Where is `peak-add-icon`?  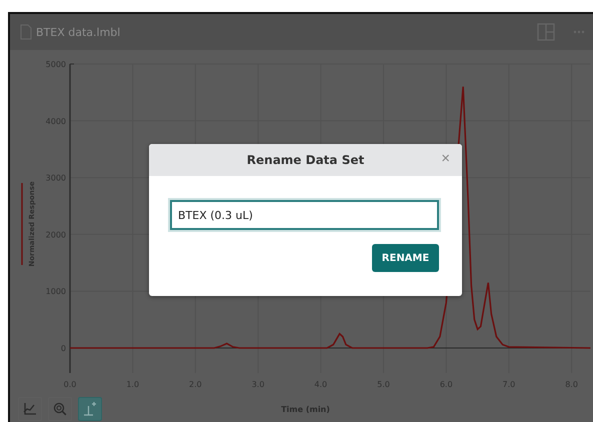
peak-add-icon is located at coordinates (90, 409).